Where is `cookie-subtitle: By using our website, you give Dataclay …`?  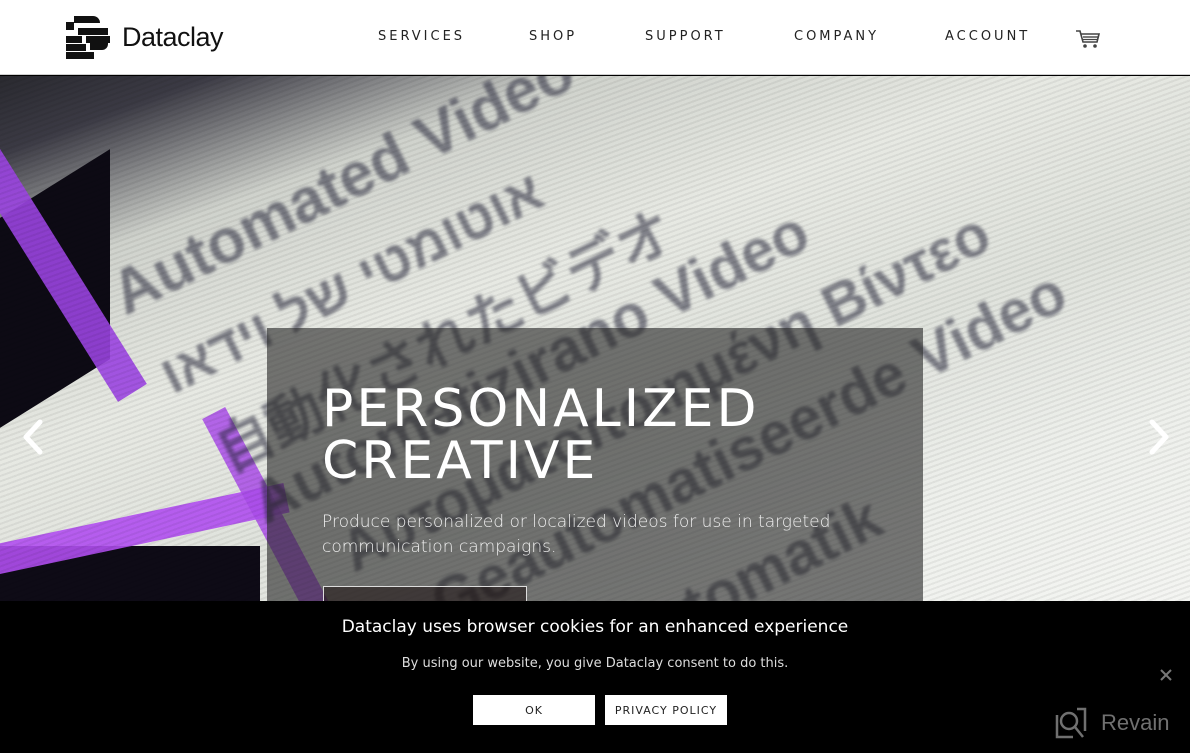 cookie-subtitle: By using our website, you give Dataclay … is located at coordinates (595, 663).